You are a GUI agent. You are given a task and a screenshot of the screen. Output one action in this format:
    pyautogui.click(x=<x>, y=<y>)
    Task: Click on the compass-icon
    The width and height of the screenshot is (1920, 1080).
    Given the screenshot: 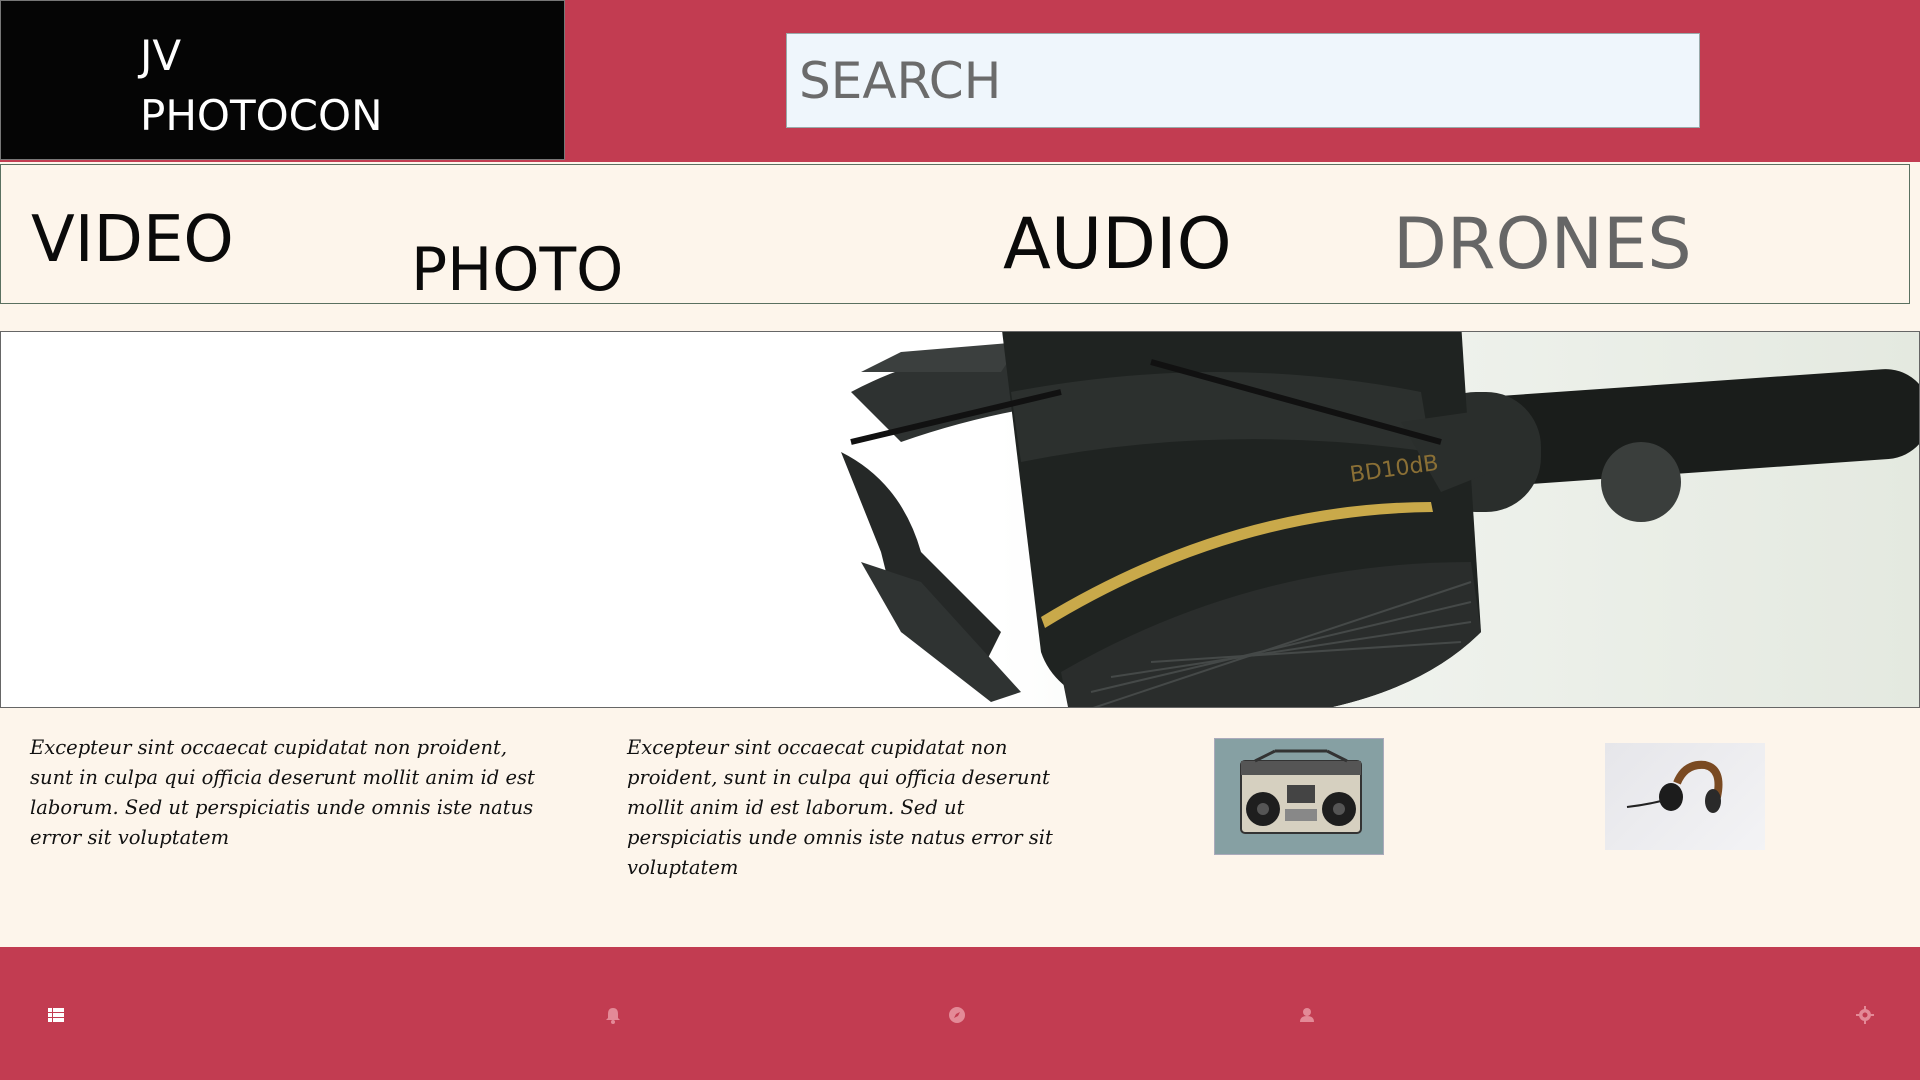 What is the action you would take?
    pyautogui.click(x=957, y=1015)
    